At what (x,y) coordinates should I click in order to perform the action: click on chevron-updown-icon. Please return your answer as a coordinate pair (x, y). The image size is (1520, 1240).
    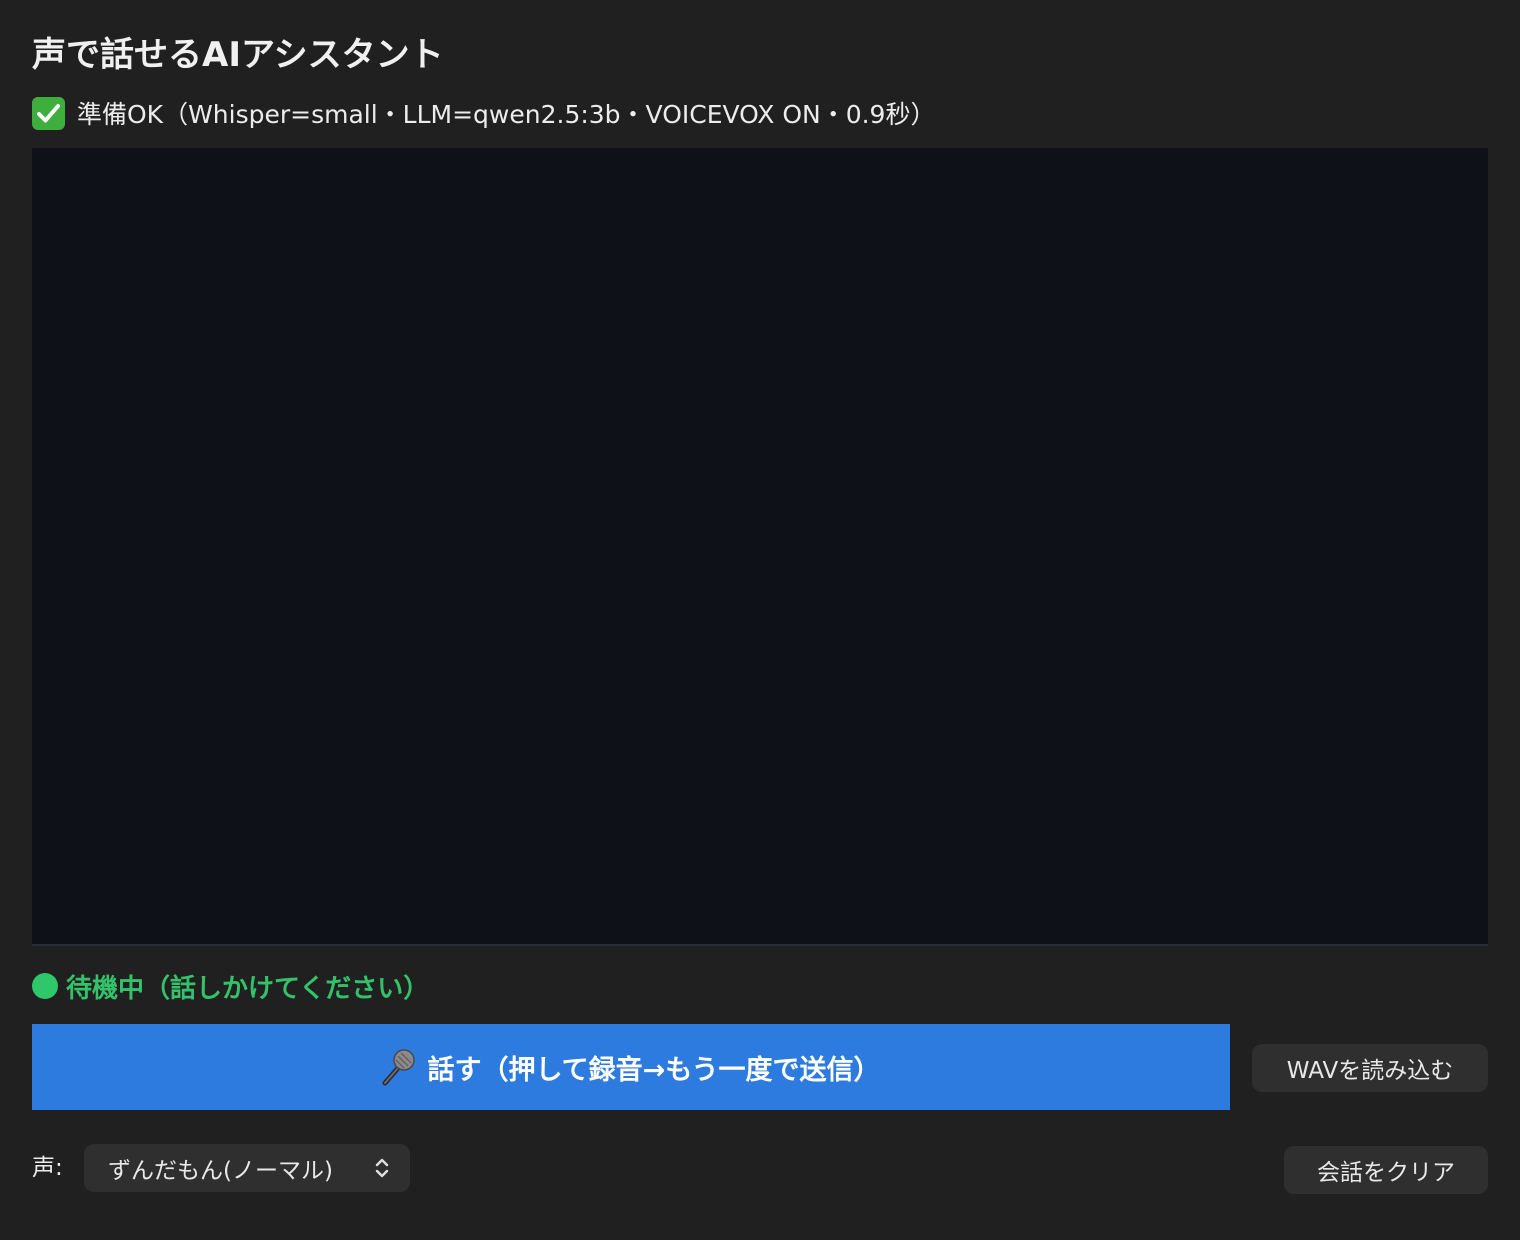
    Looking at the image, I should click on (382, 1168).